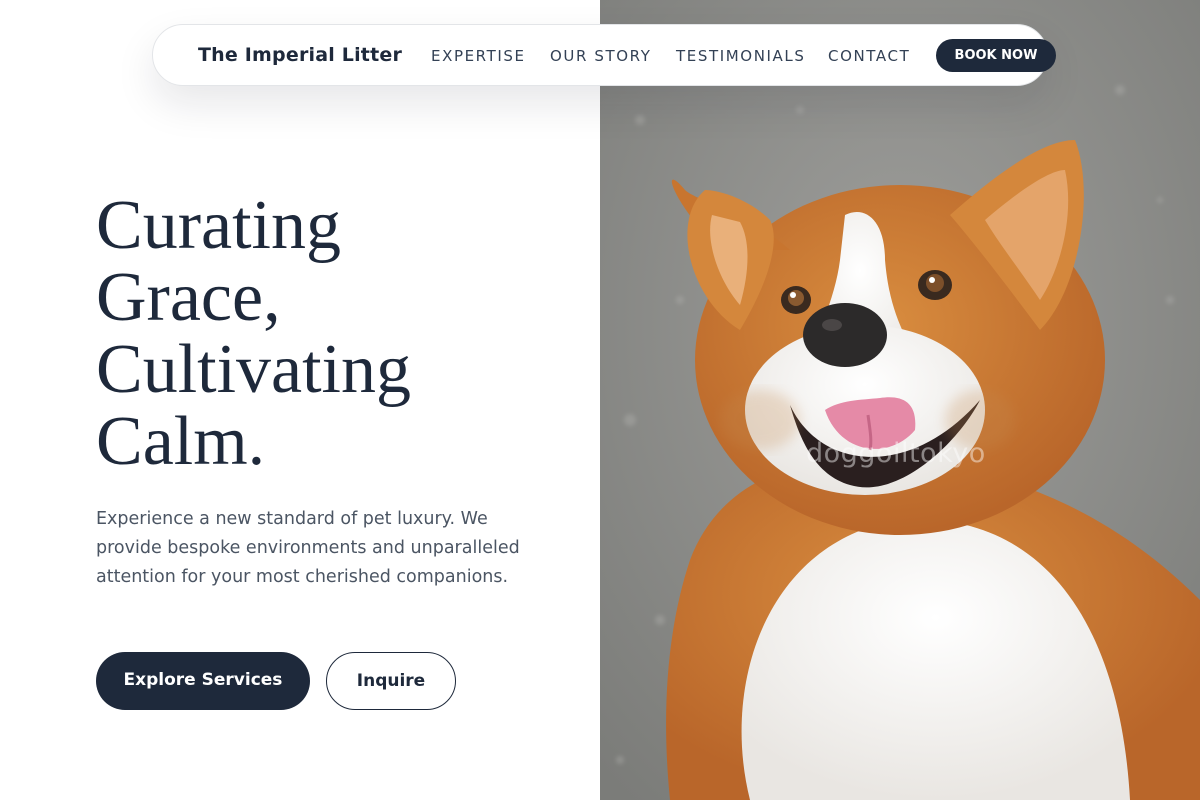 The height and width of the screenshot is (800, 1200). I want to click on nav-link-expertise: EXPERTISE, so click(478, 56).